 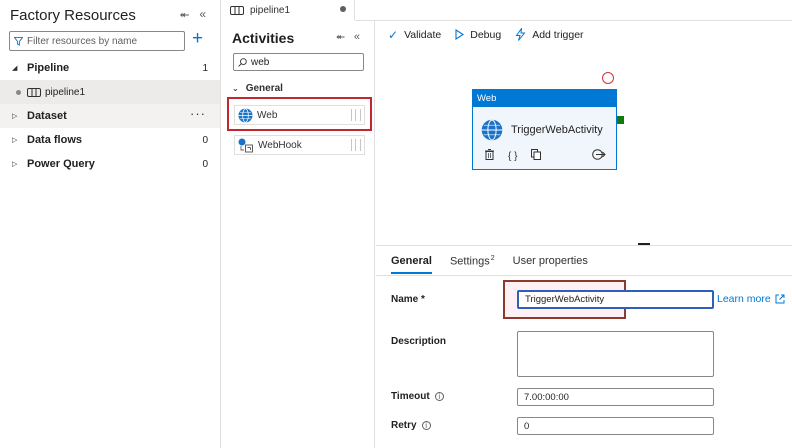 What do you see at coordinates (348, 37) in the screenshot?
I see `activities-header-actions: ⯬ «` at bounding box center [348, 37].